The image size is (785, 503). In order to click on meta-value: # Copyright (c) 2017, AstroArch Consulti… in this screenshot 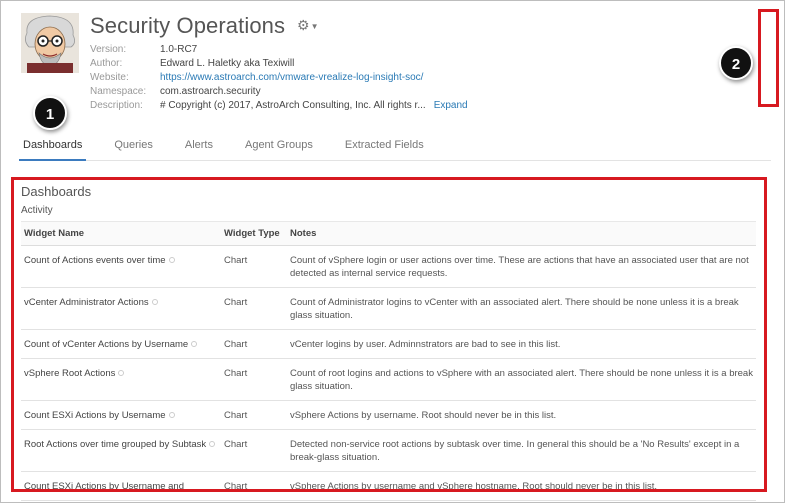, I will do `click(293, 105)`.